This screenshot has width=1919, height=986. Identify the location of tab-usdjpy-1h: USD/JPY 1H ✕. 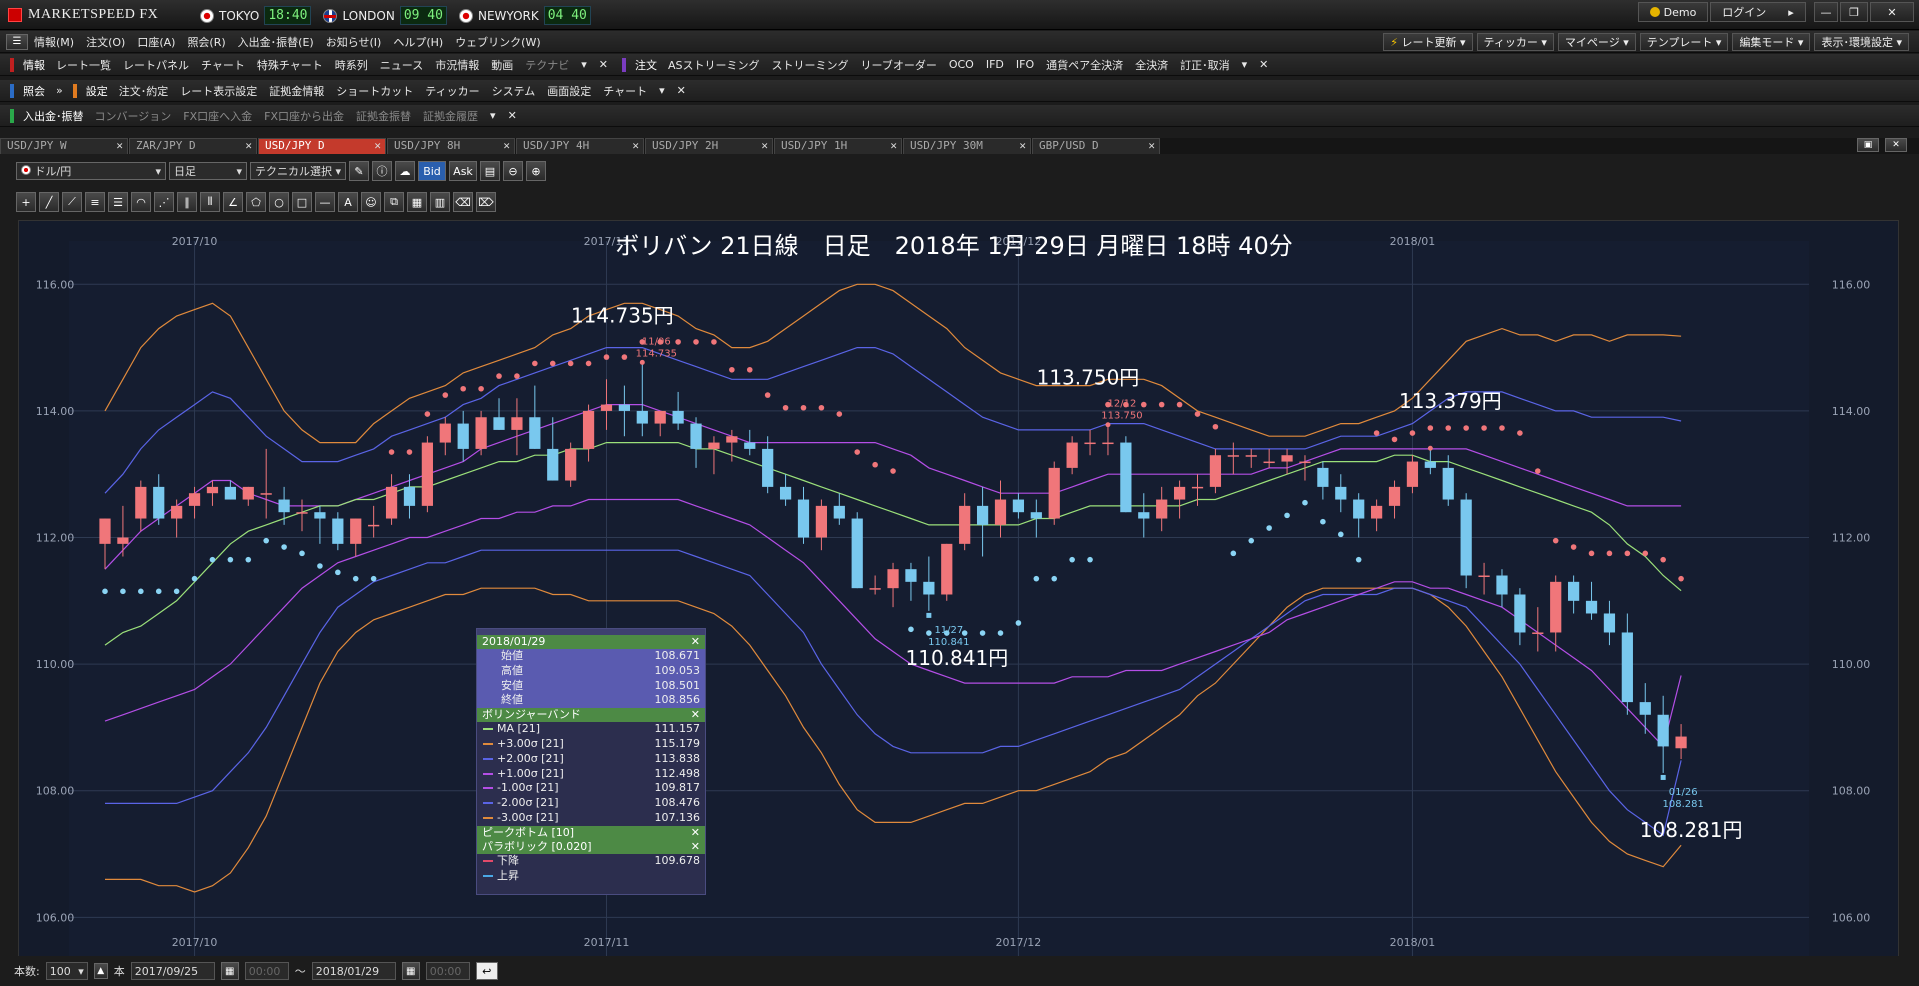
(838, 146).